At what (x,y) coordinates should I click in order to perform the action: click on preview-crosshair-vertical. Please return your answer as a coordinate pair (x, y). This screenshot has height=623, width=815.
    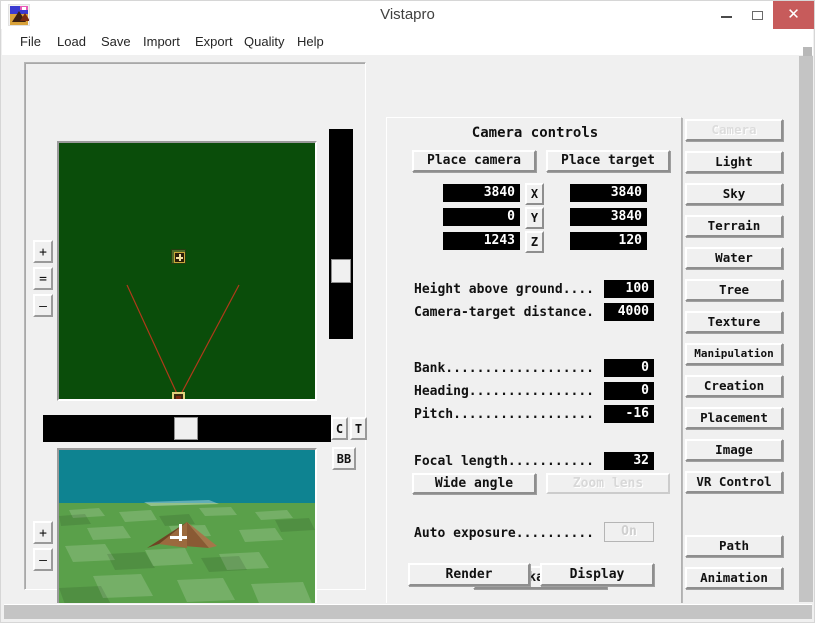
    Looking at the image, I should click on (180, 533).